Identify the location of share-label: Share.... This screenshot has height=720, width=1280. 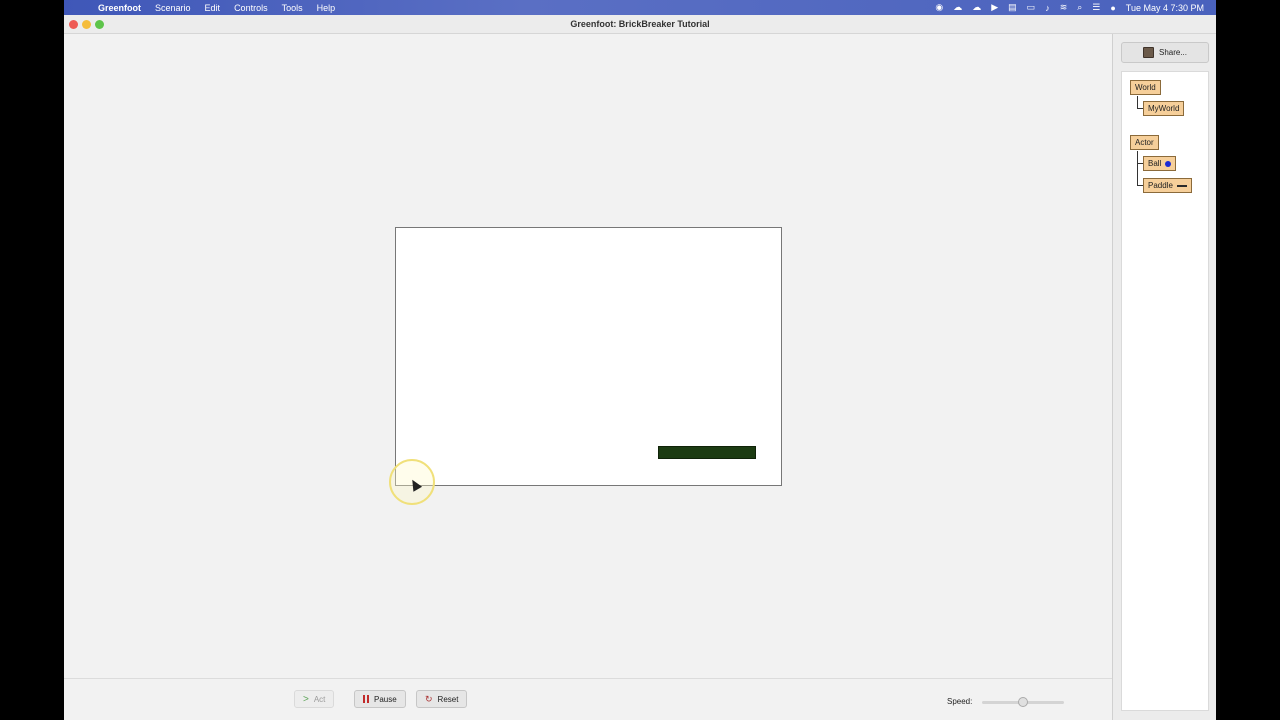
(1172, 52).